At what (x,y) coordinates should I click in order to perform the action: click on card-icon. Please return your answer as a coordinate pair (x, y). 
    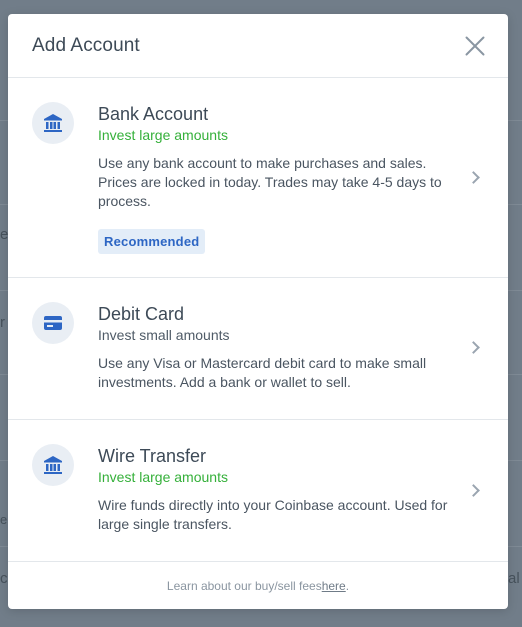
    Looking at the image, I should click on (53, 323).